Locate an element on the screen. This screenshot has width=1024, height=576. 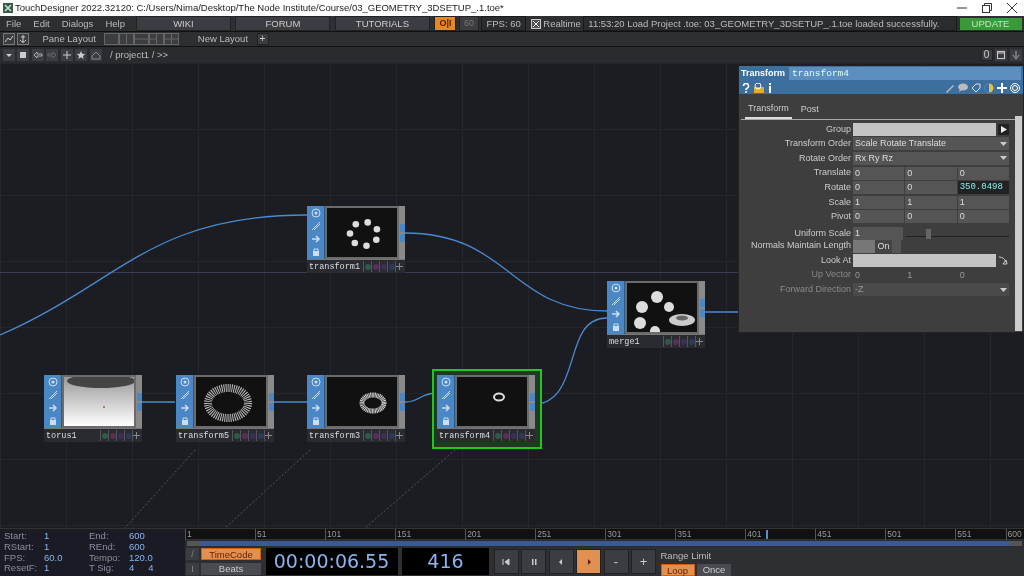
dropdown: Rx Ry Rz is located at coordinates (931, 158).